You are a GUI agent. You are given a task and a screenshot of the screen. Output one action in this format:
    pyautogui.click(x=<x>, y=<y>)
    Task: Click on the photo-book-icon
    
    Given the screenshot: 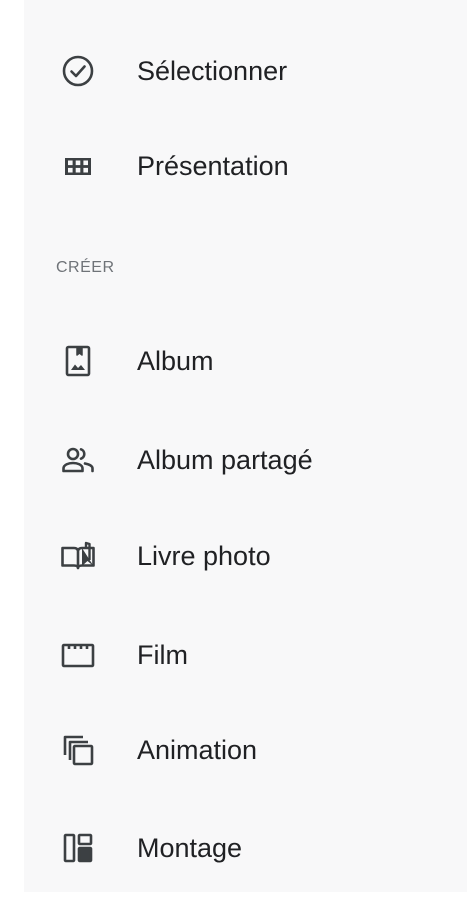 What is the action you would take?
    pyautogui.click(x=78, y=556)
    